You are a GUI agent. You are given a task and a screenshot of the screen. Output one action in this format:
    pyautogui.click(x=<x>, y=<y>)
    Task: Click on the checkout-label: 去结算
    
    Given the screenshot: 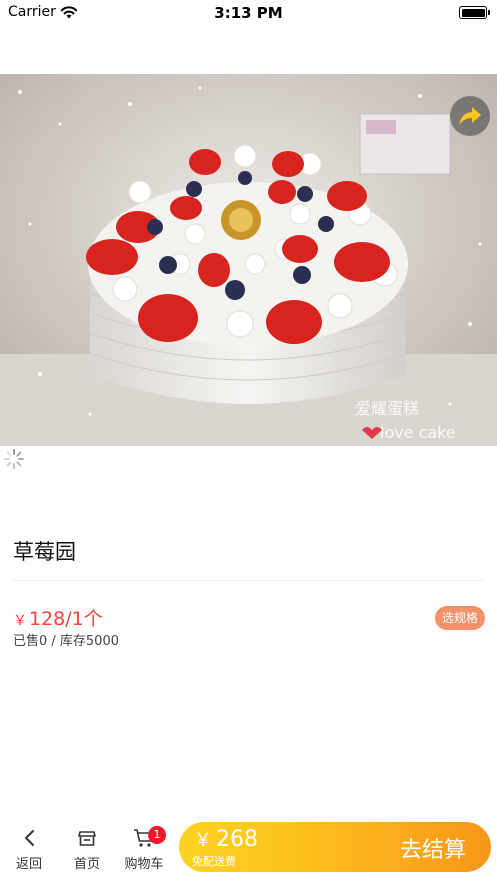 What is the action you would take?
    pyautogui.click(x=432, y=850)
    